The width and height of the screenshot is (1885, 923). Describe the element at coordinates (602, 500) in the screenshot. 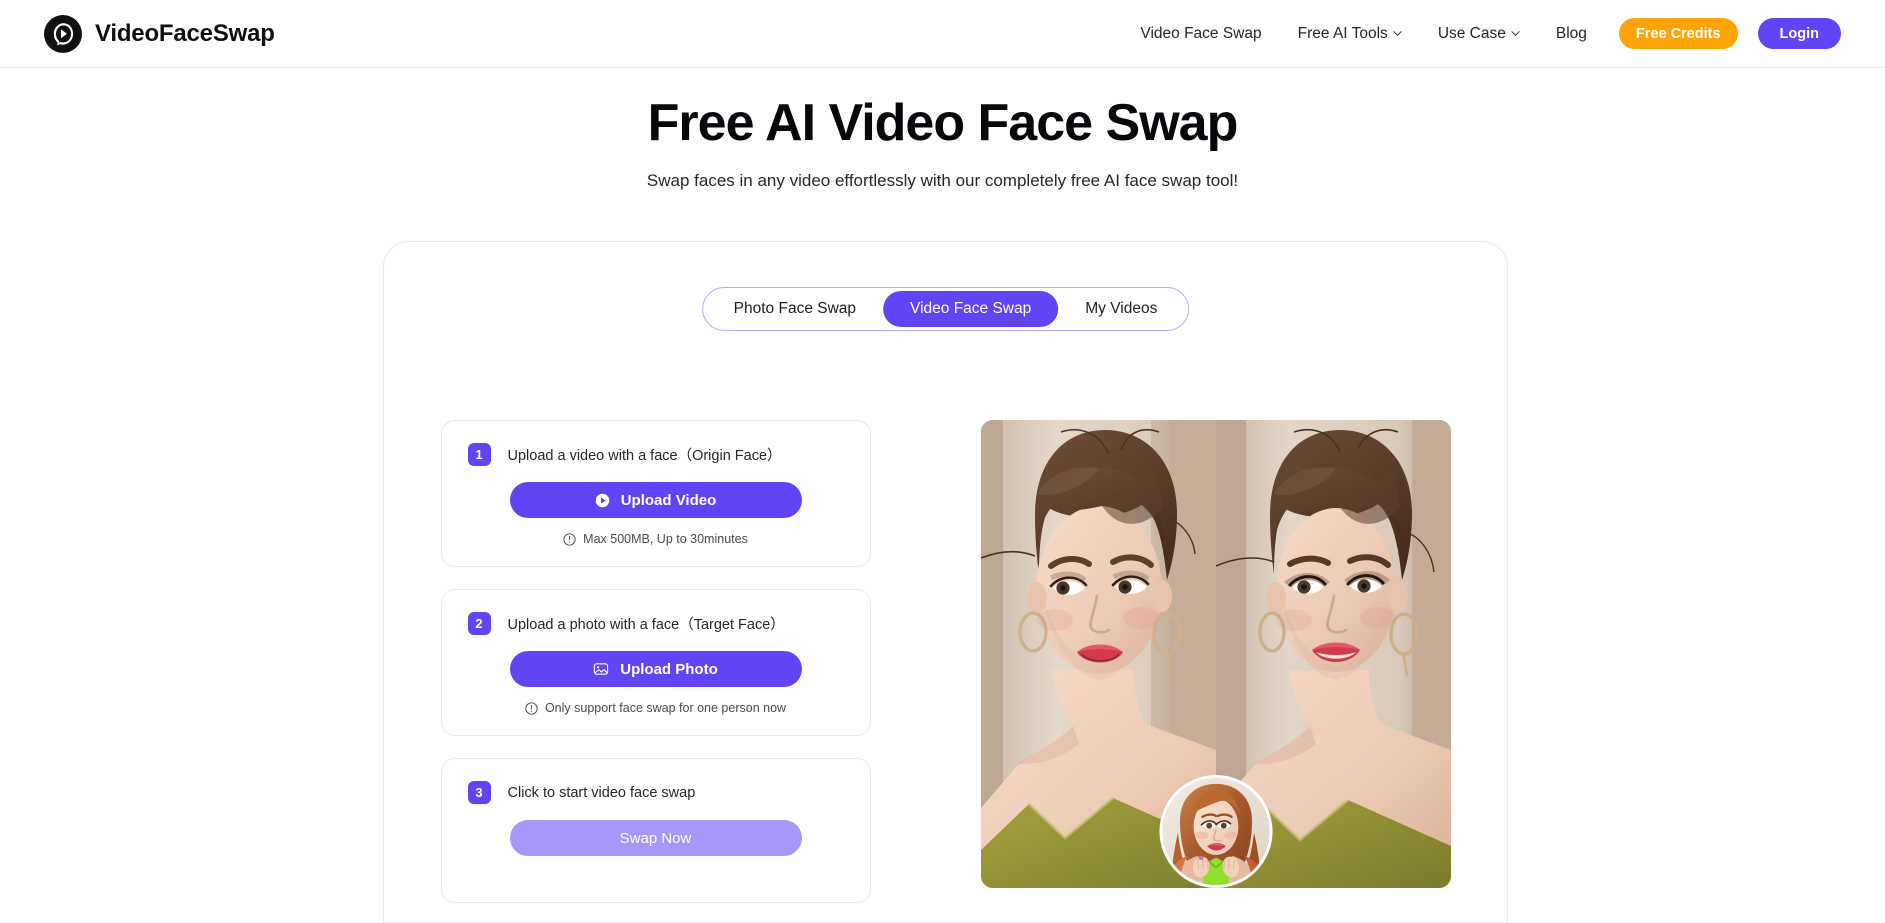

I see `play-circle-icon` at that location.